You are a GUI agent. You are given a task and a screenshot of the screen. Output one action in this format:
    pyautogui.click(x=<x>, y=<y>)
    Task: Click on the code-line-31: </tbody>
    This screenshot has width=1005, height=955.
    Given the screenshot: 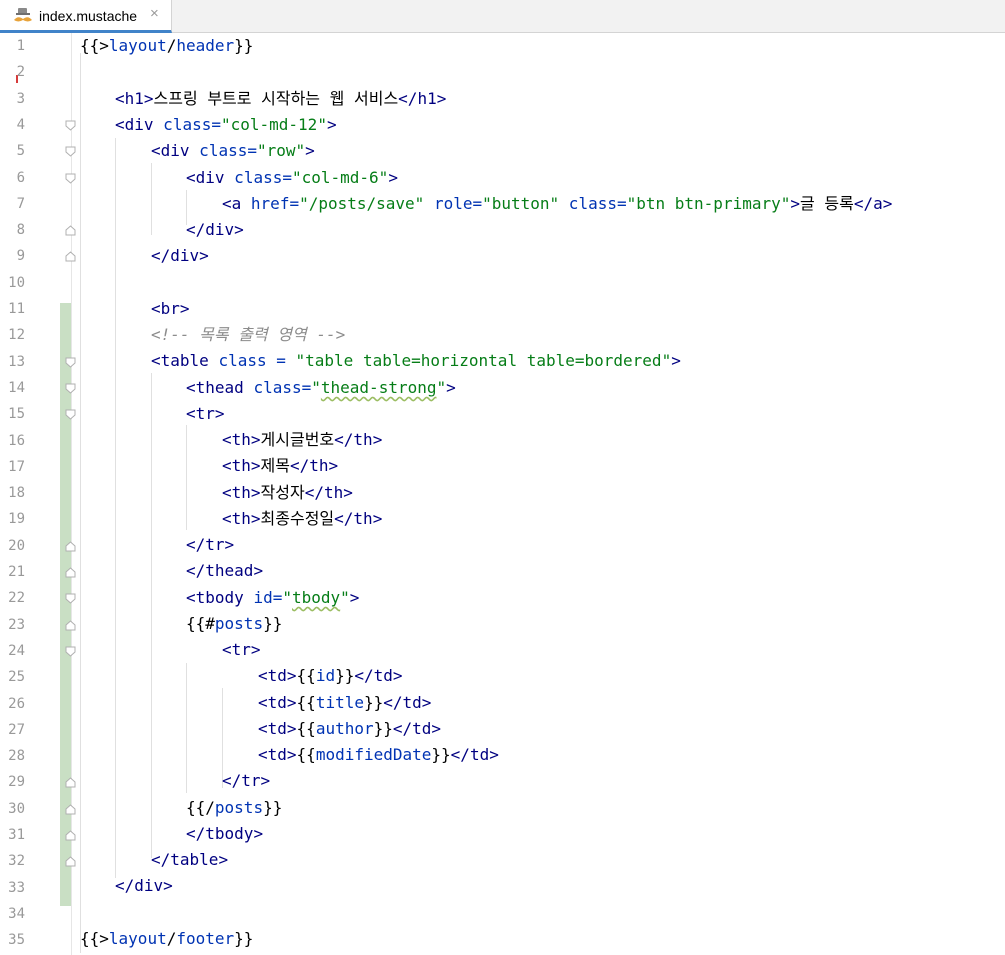 What is the action you would take?
    pyautogui.click(x=225, y=833)
    